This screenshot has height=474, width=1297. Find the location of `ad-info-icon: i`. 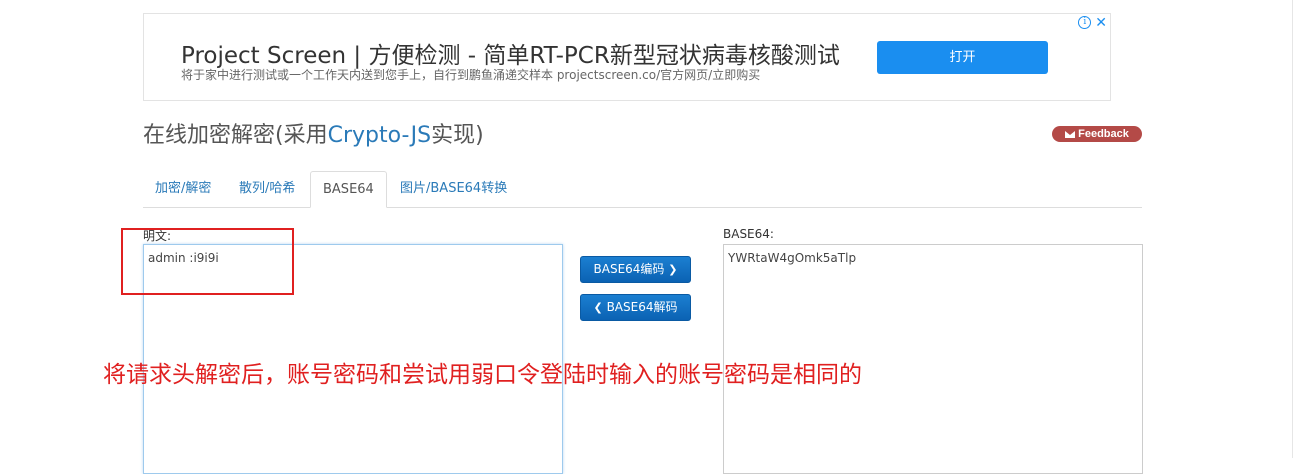

ad-info-icon: i is located at coordinates (1085, 22).